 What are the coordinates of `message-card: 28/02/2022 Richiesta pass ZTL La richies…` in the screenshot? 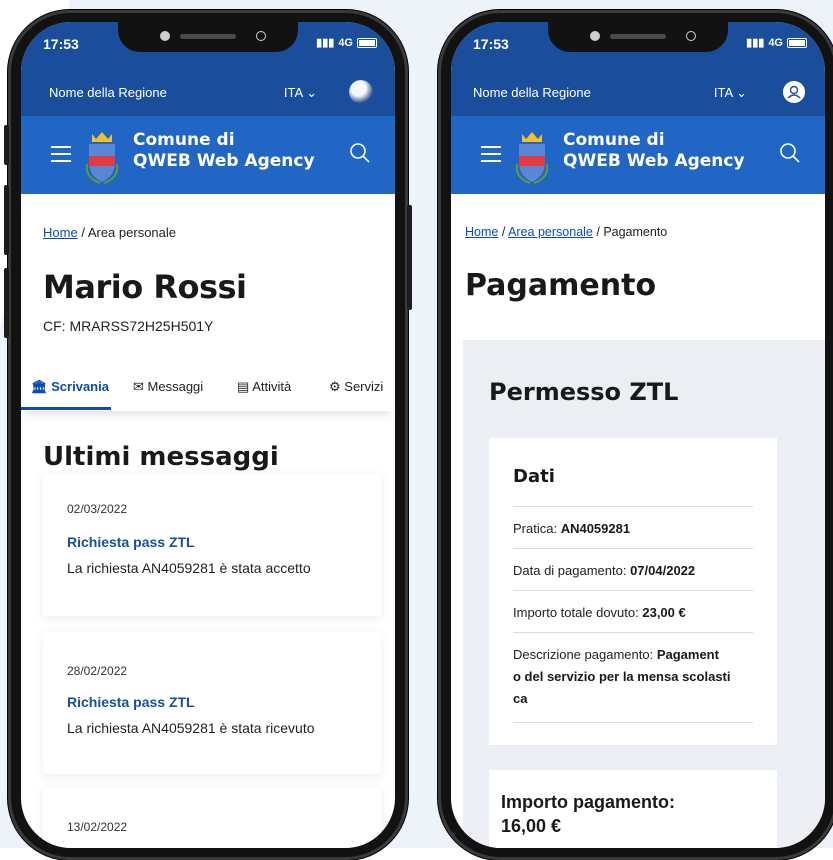 It's located at (212, 703).